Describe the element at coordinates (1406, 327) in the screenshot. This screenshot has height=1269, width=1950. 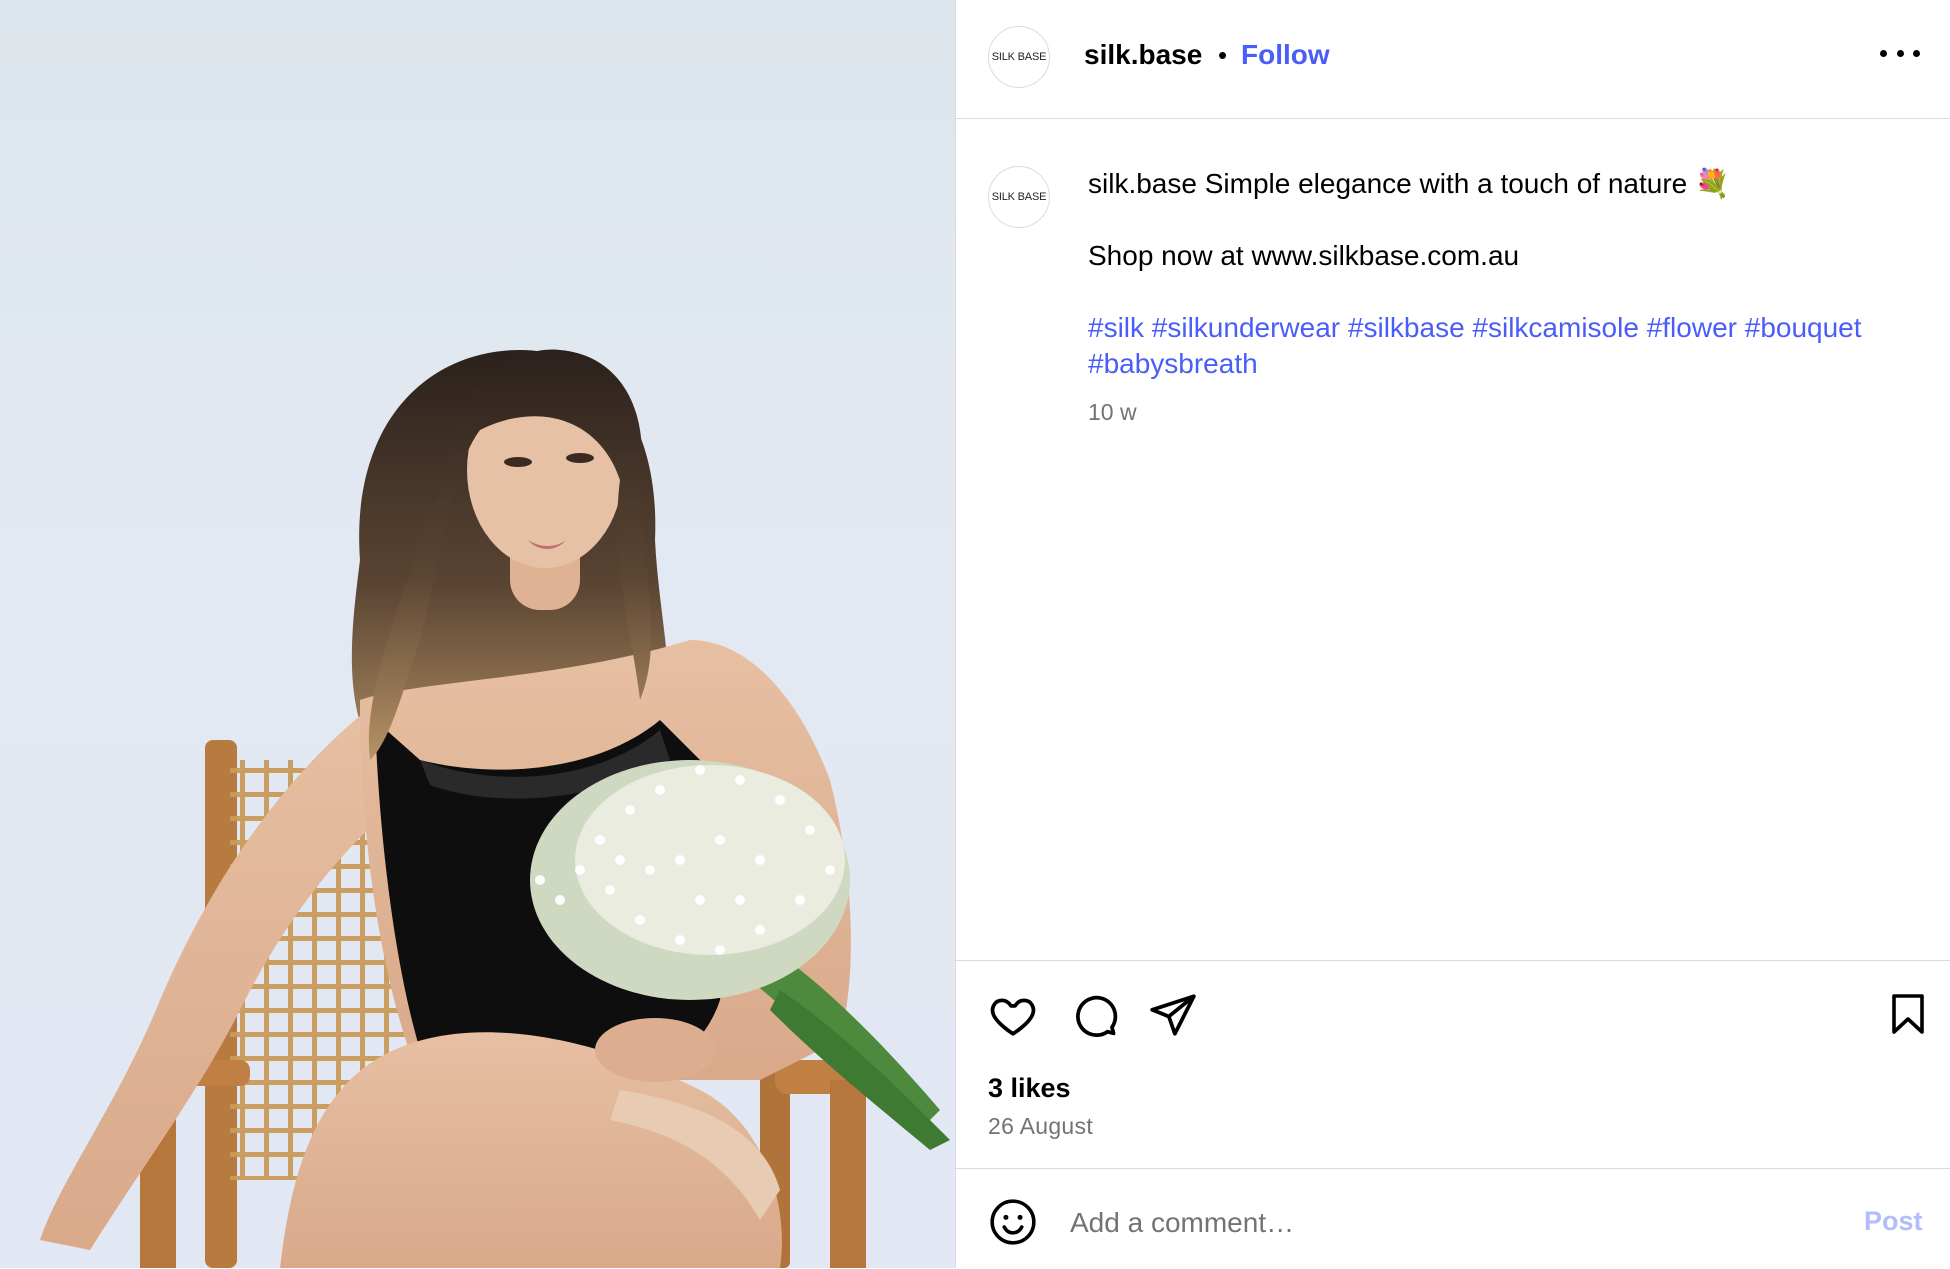
I see `hashtag-link: #silkbase` at that location.